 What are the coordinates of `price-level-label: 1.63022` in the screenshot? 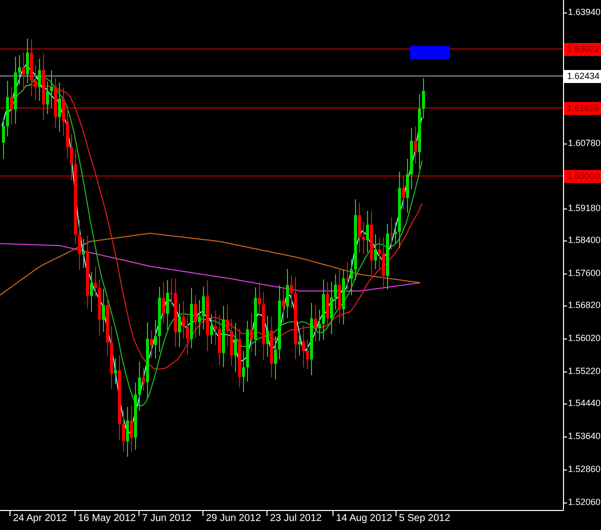 It's located at (582, 49).